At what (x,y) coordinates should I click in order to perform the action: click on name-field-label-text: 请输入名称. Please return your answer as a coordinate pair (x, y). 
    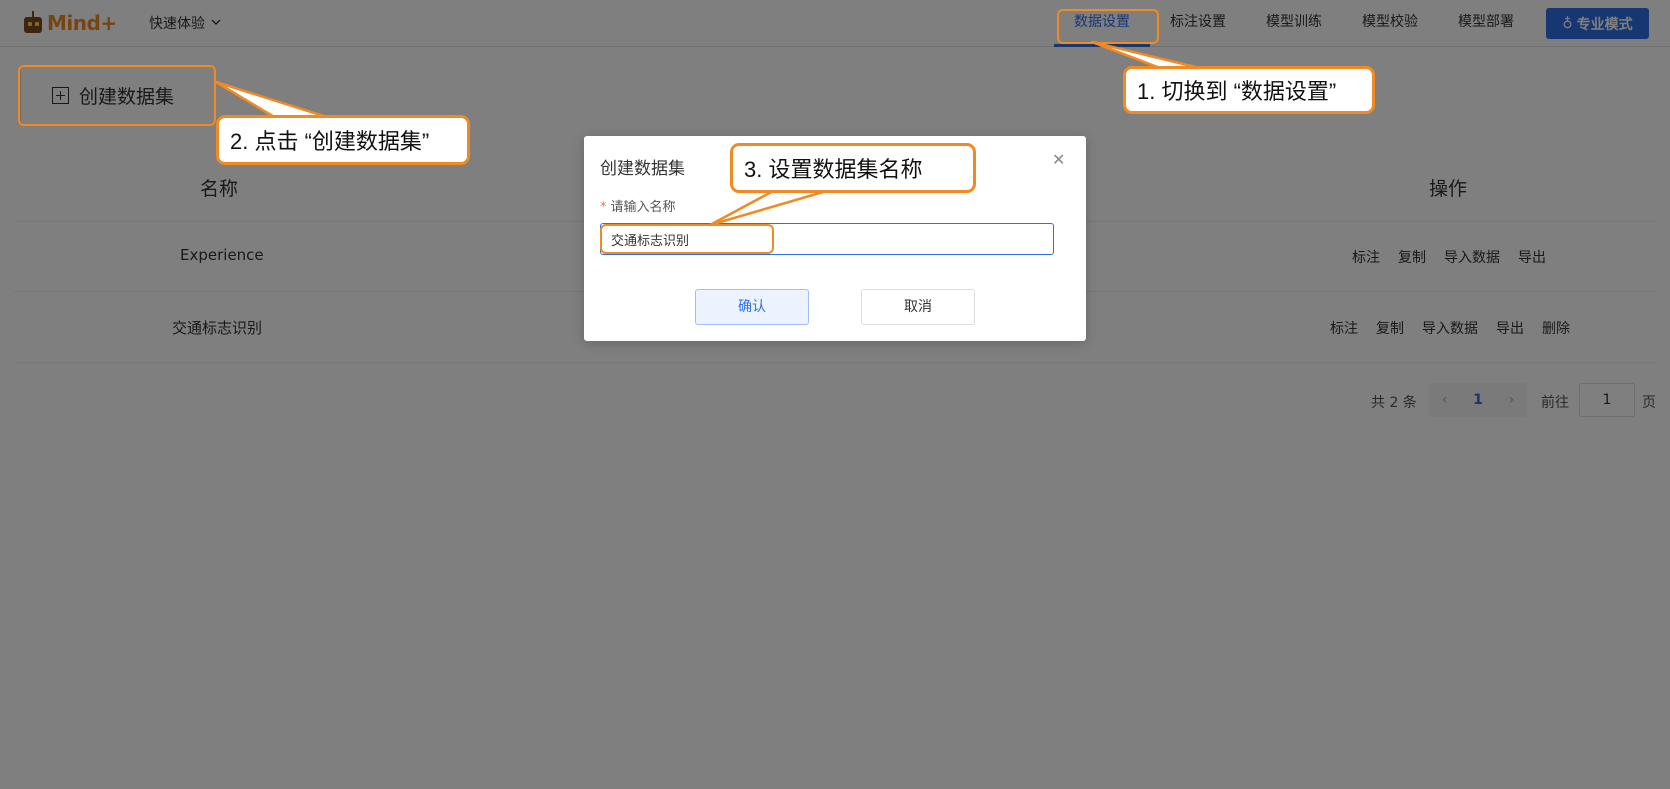
    Looking at the image, I should click on (643, 207).